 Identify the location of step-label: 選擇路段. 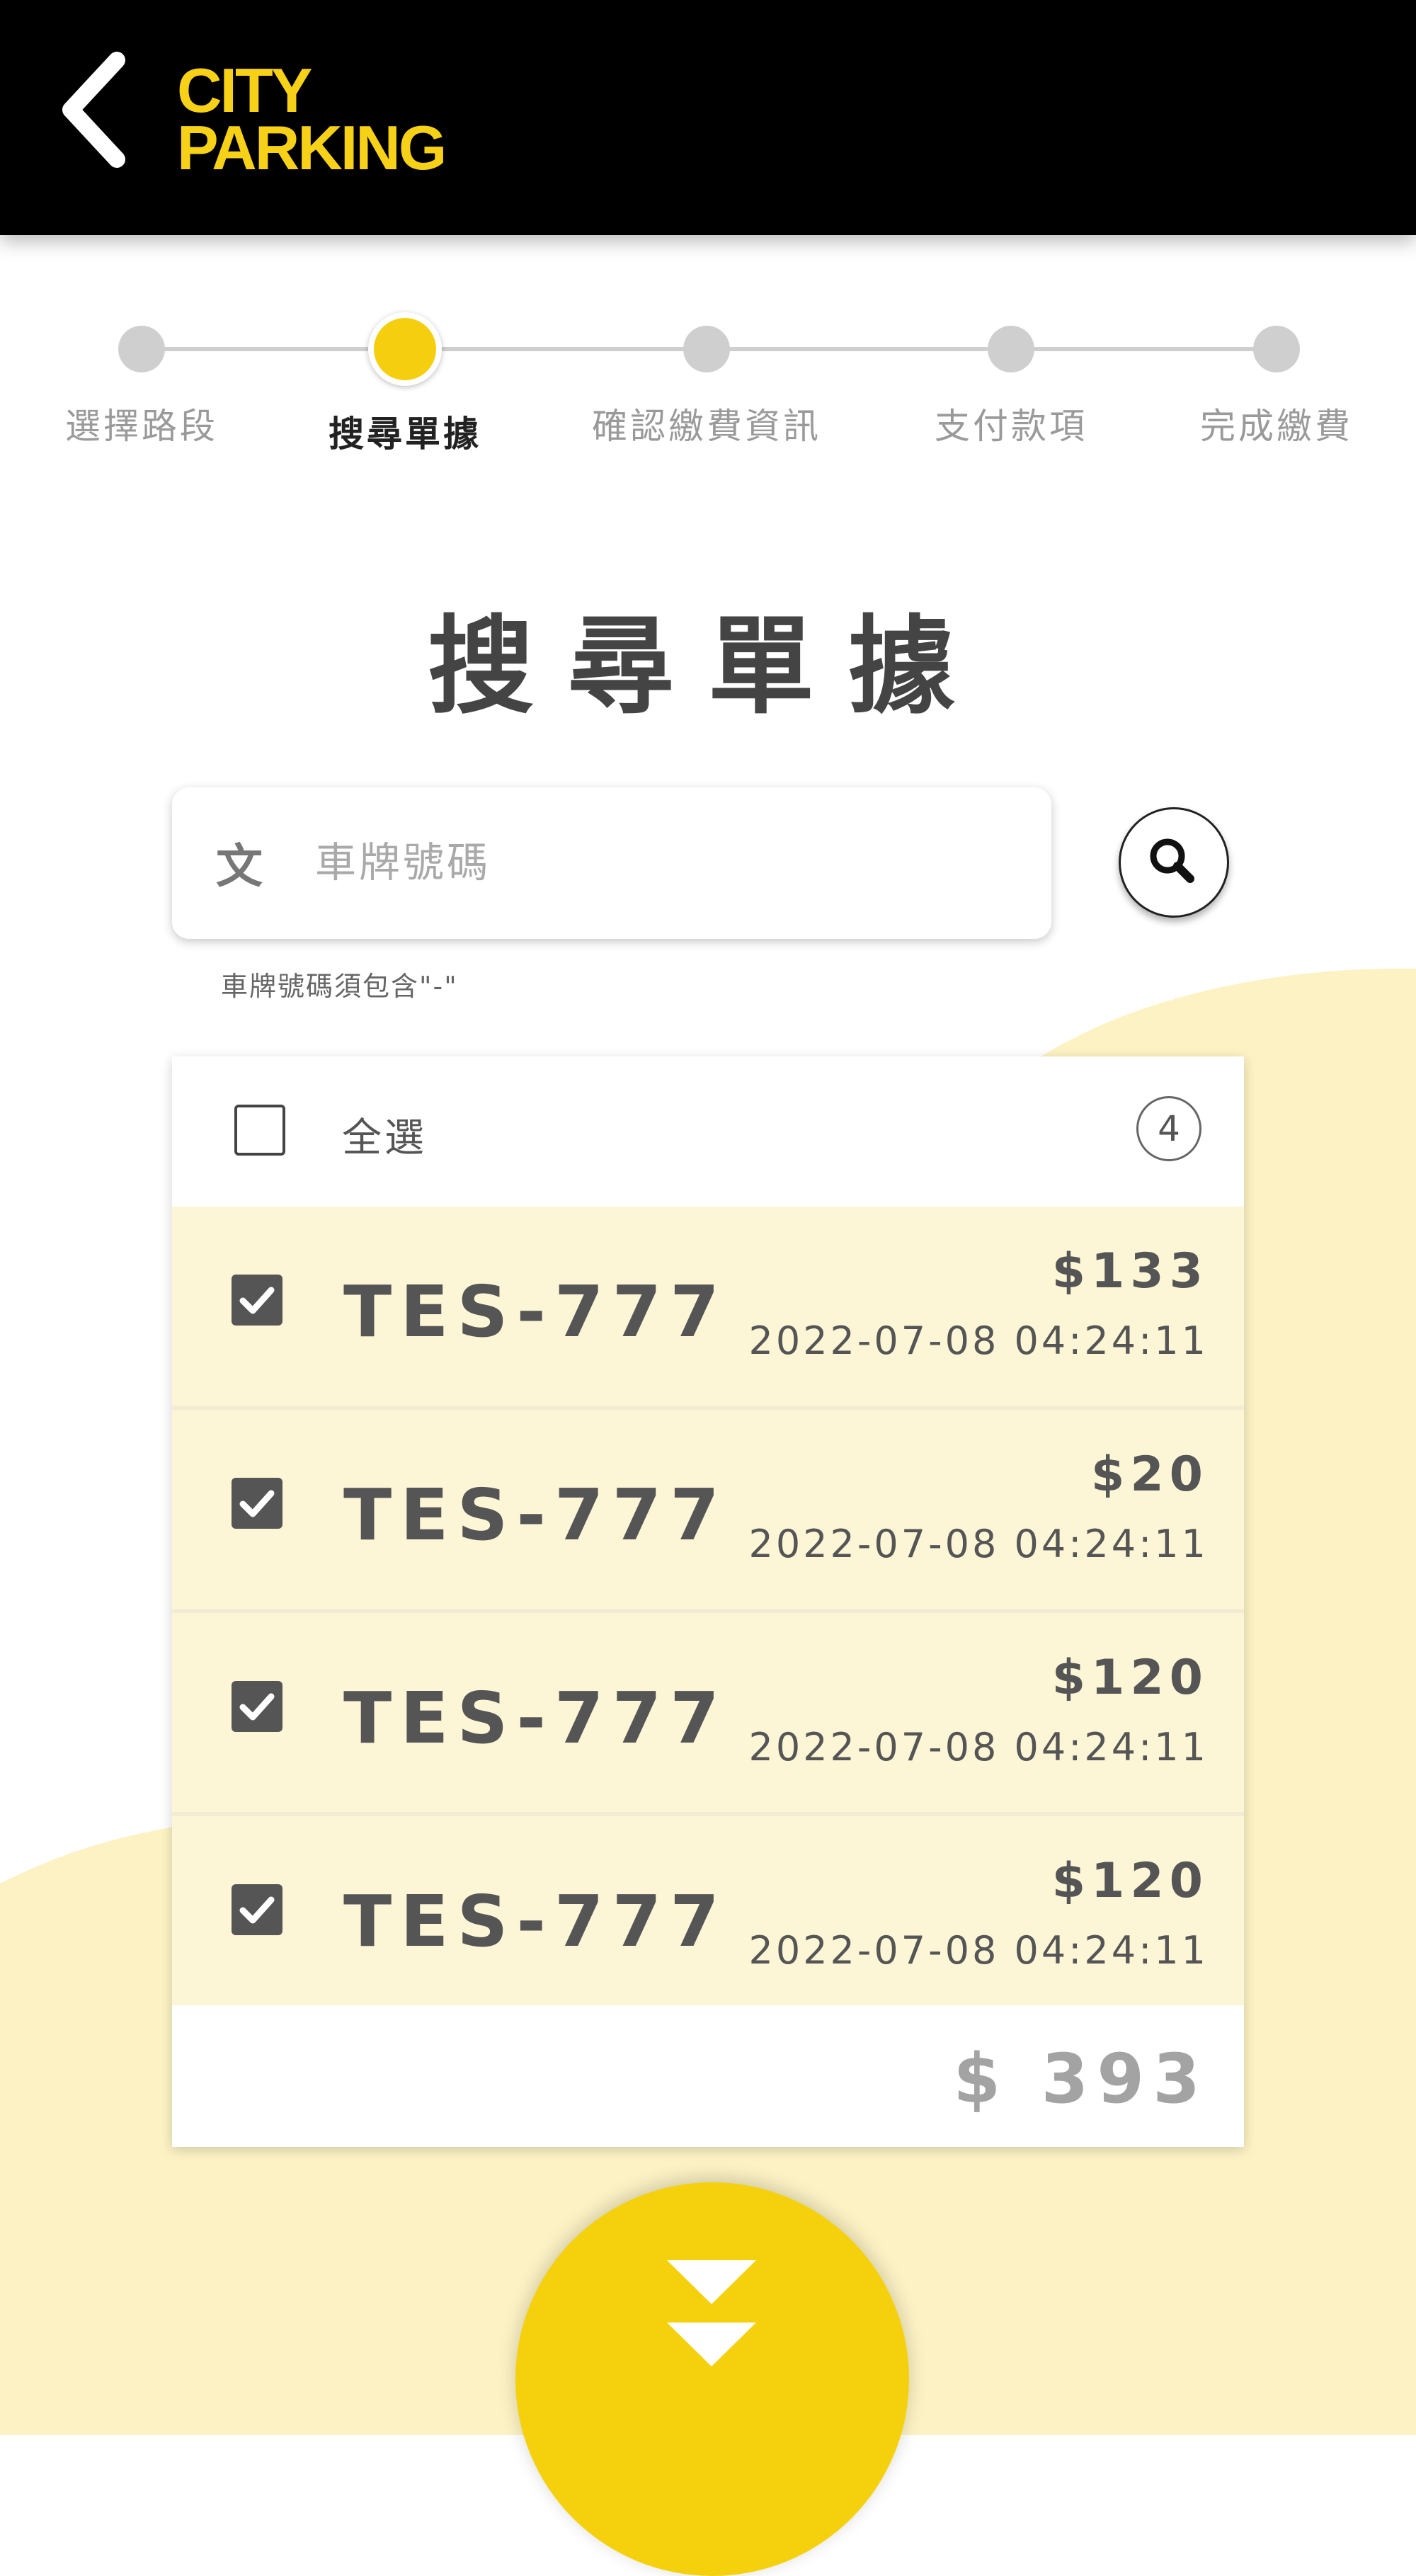
(141, 426).